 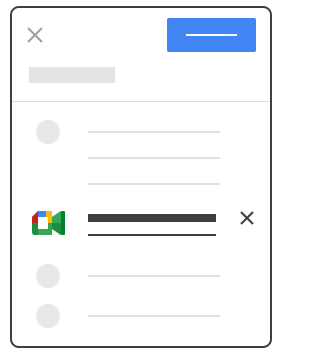 I want to click on primary-button, so click(x=211, y=35).